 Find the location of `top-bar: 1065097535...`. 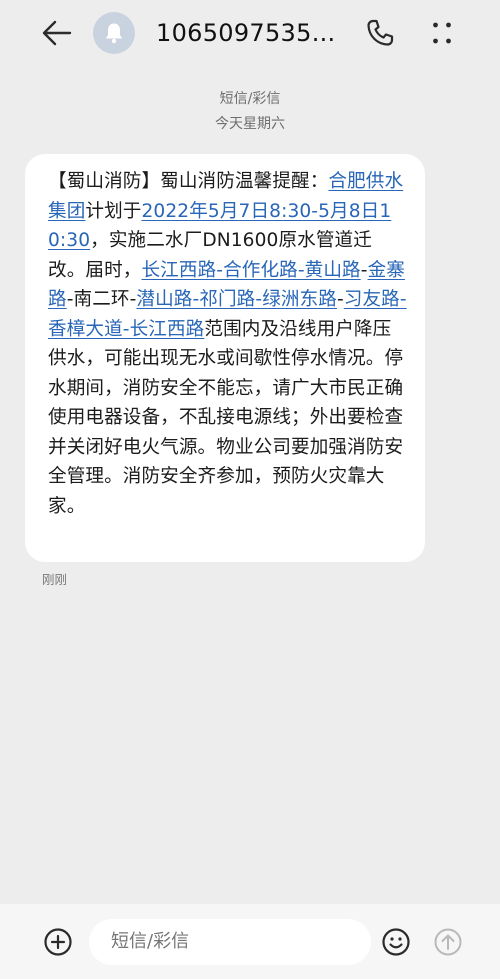

top-bar: 1065097535... is located at coordinates (250, 33).